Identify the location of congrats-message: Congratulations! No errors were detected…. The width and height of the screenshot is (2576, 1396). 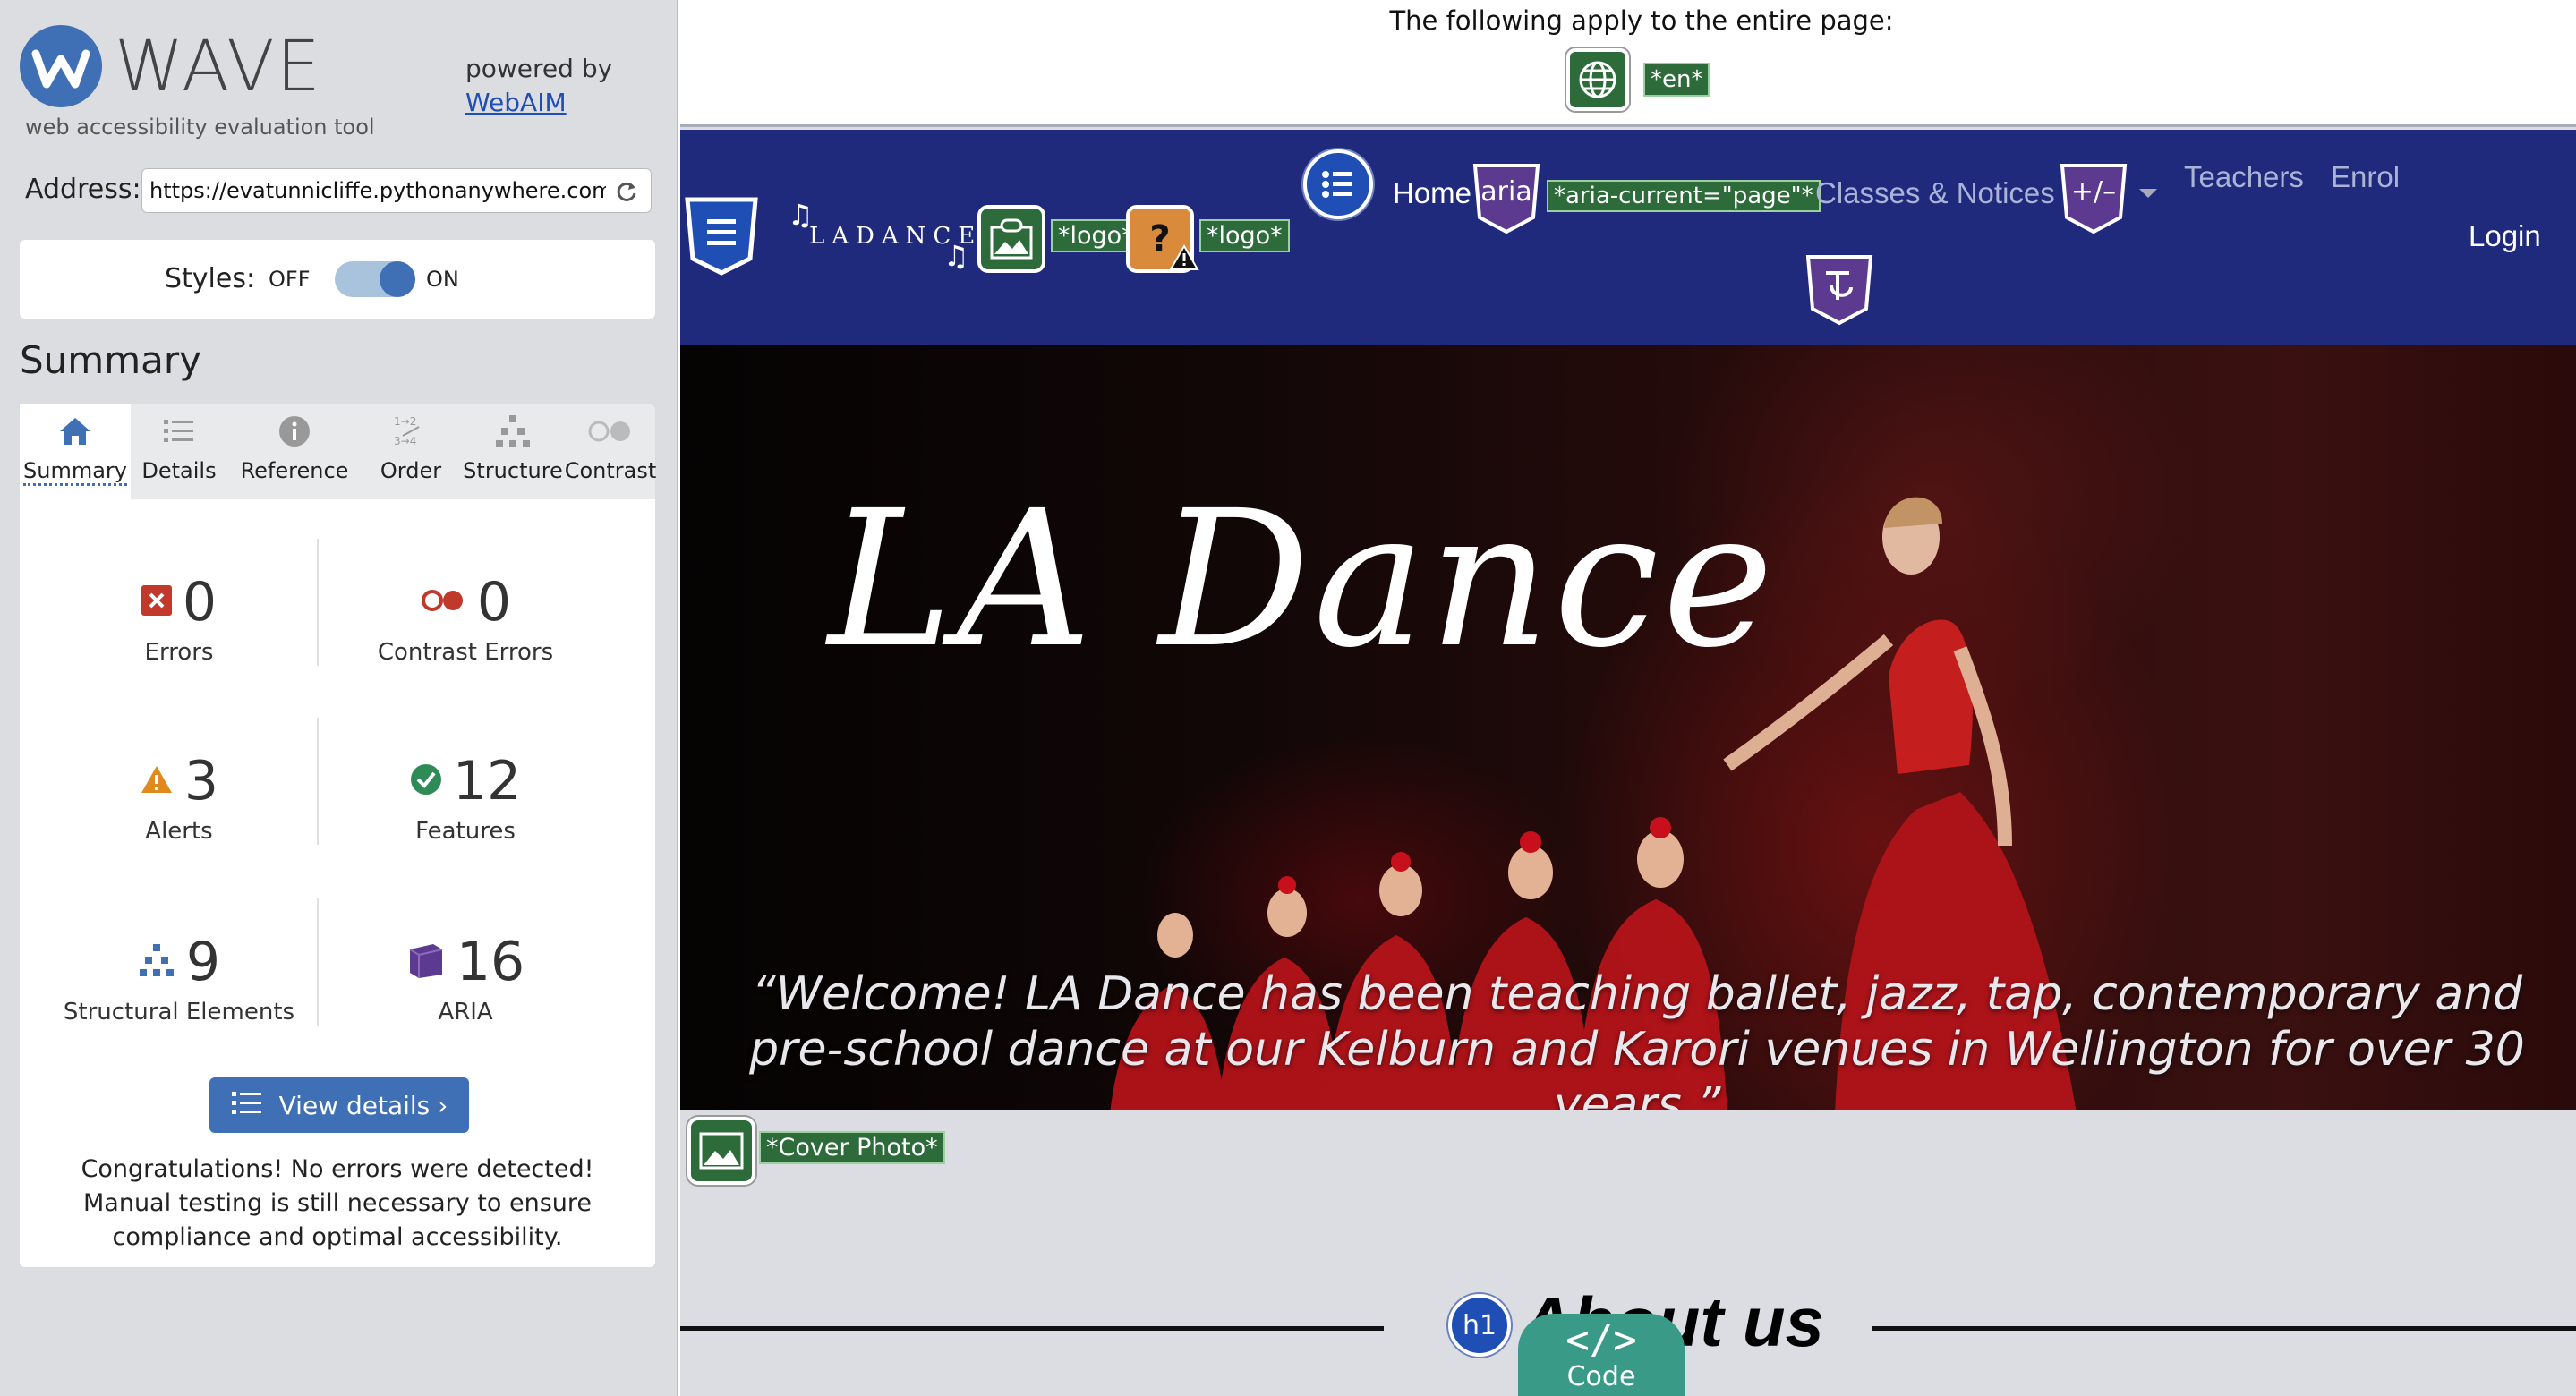
(337, 1203).